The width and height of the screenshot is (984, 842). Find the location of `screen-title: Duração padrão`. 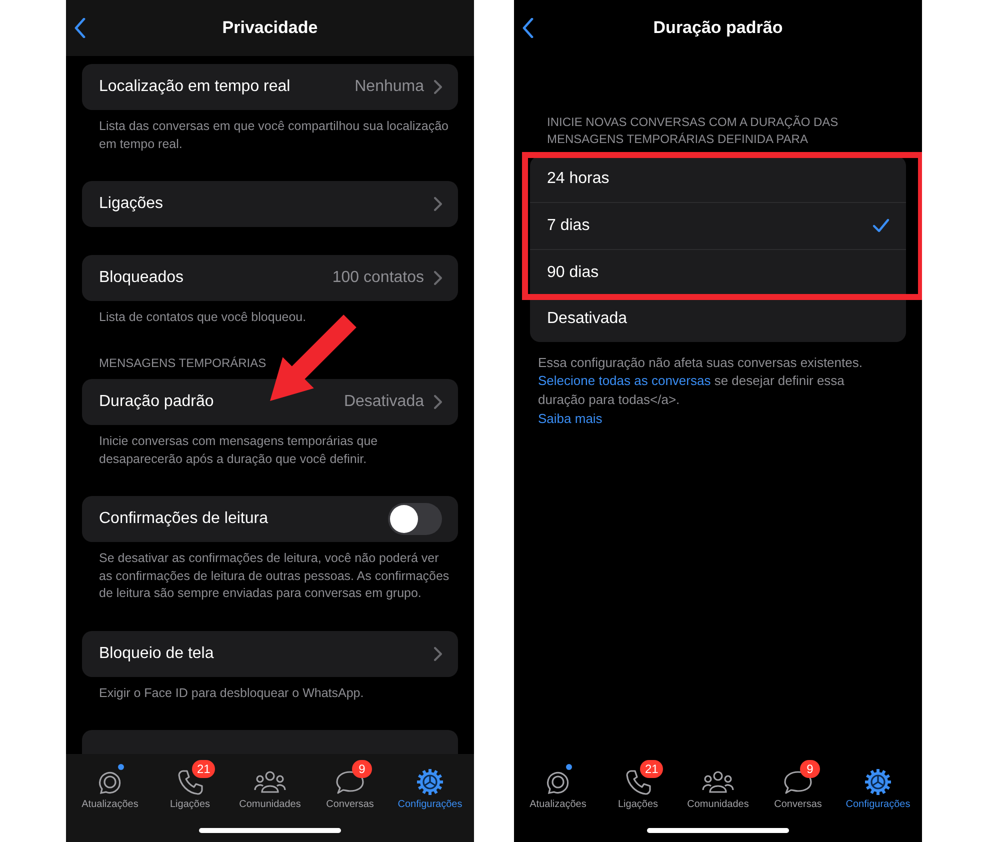

screen-title: Duração padrão is located at coordinates (718, 28).